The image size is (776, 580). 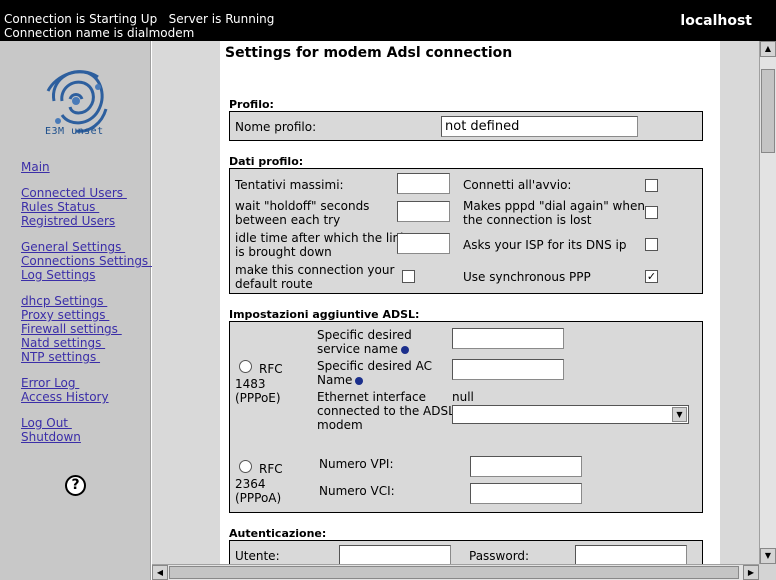 What do you see at coordinates (651, 212) in the screenshot?
I see `dial-again-checkbox` at bounding box center [651, 212].